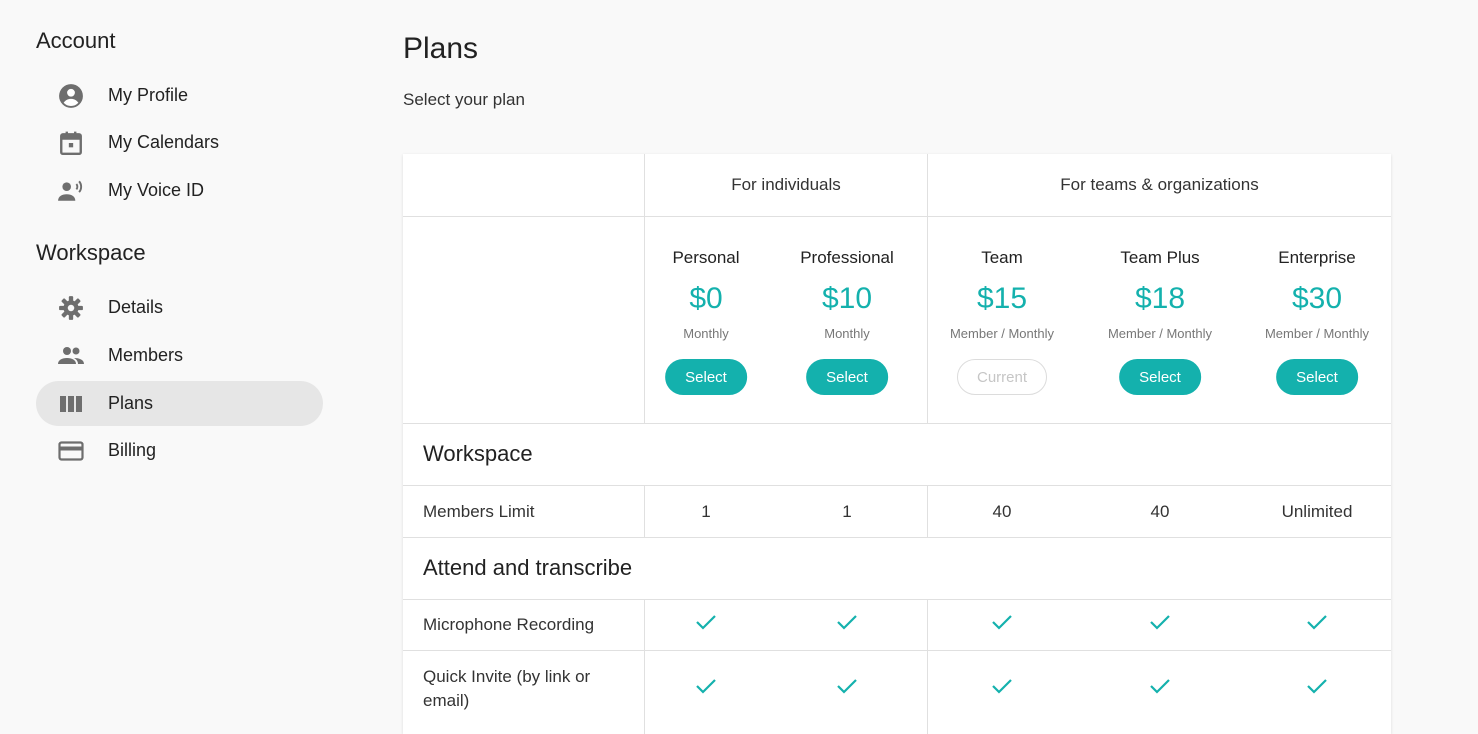 The image size is (1478, 734). What do you see at coordinates (71, 356) in the screenshot?
I see `people-icon` at bounding box center [71, 356].